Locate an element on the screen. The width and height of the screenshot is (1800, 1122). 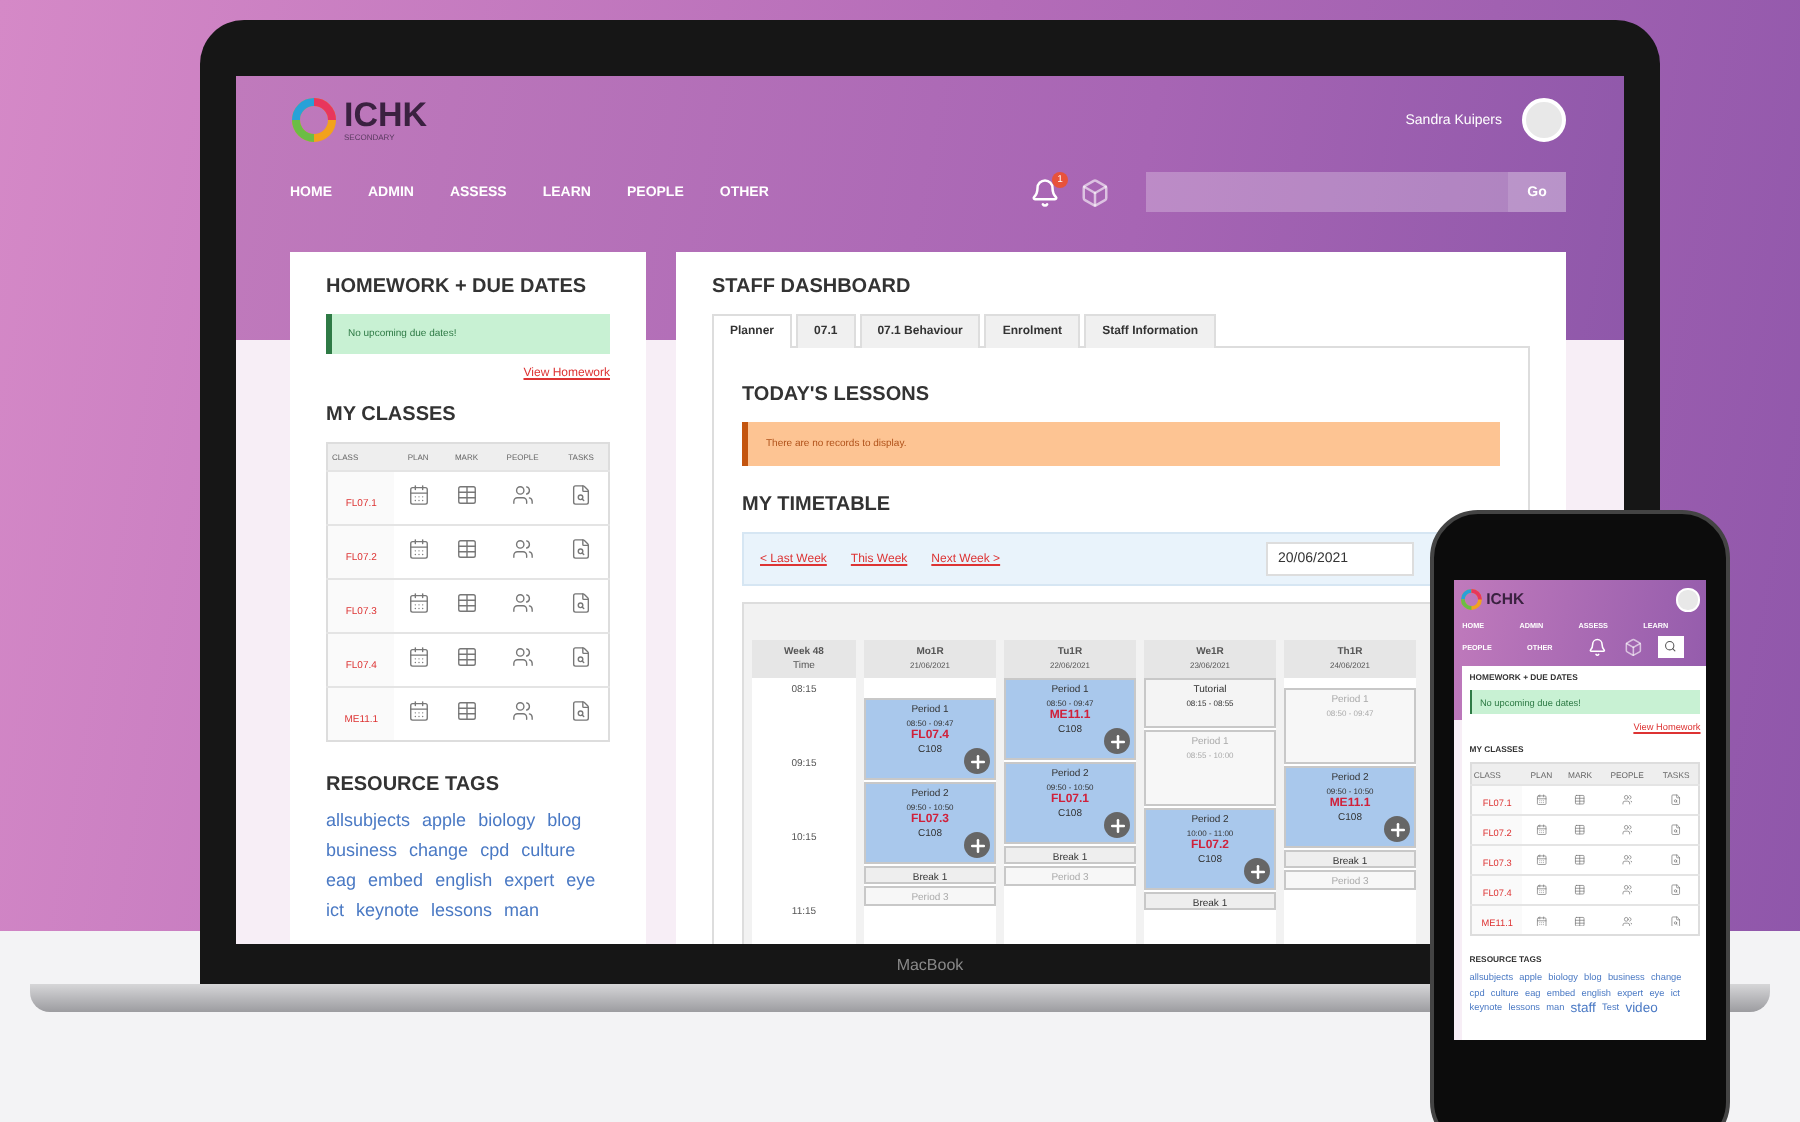
tag-link: eye is located at coordinates (581, 881).